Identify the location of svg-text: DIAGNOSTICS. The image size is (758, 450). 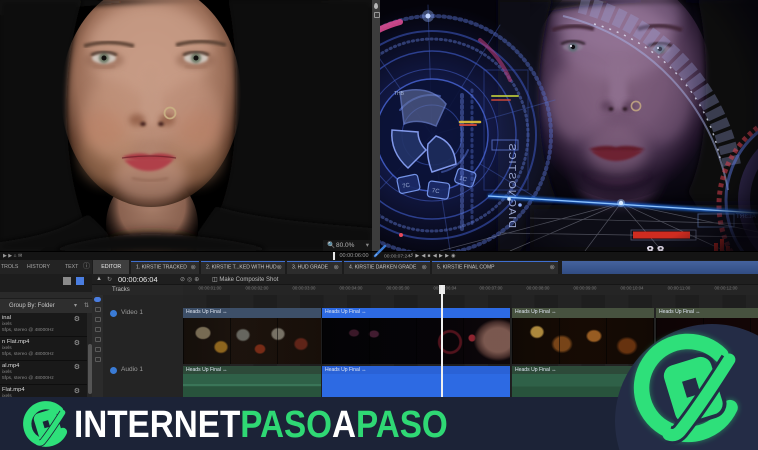
(512, 185).